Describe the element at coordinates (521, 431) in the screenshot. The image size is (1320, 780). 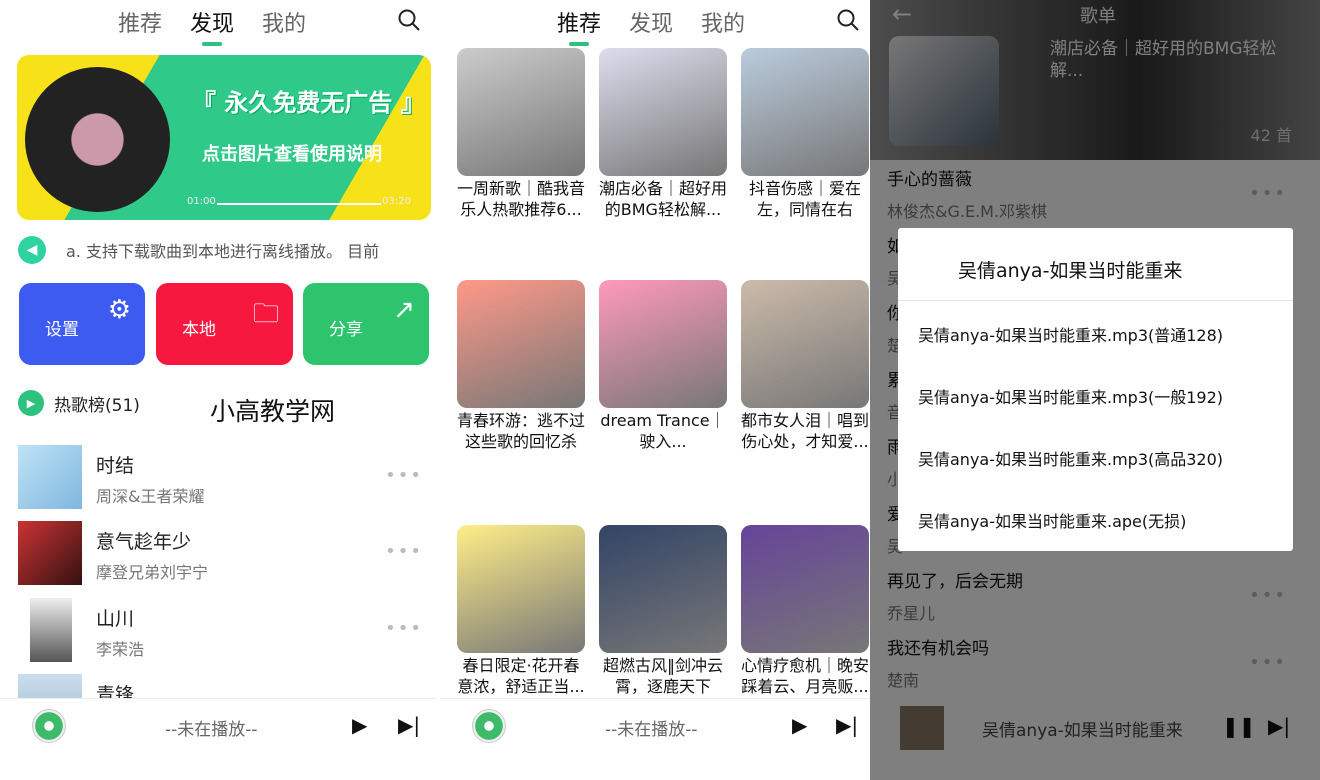
I see `playlist-title: 青春环游：逃不过这些歌的回忆杀` at that location.